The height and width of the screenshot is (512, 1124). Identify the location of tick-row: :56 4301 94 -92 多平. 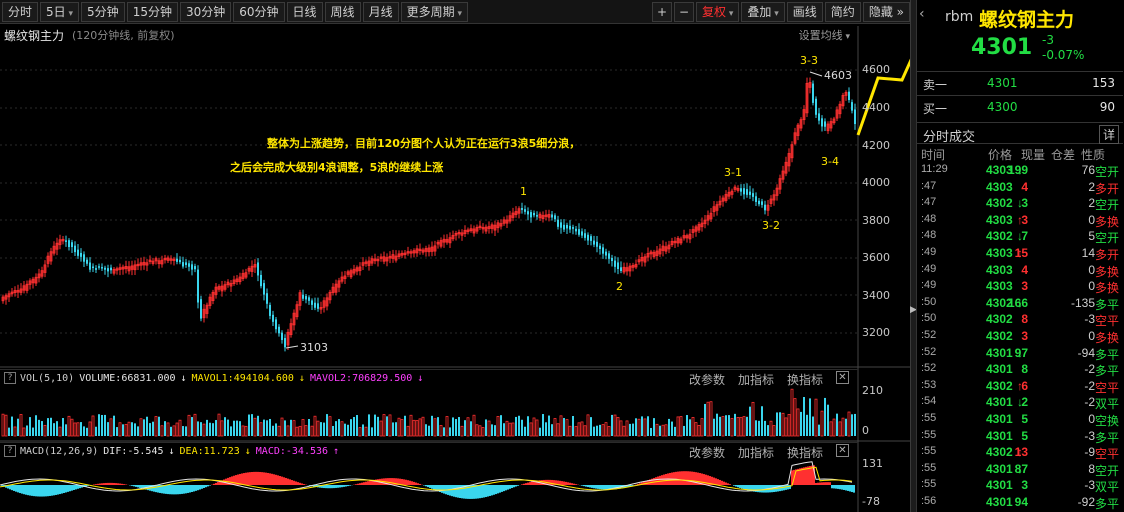
(1020, 502).